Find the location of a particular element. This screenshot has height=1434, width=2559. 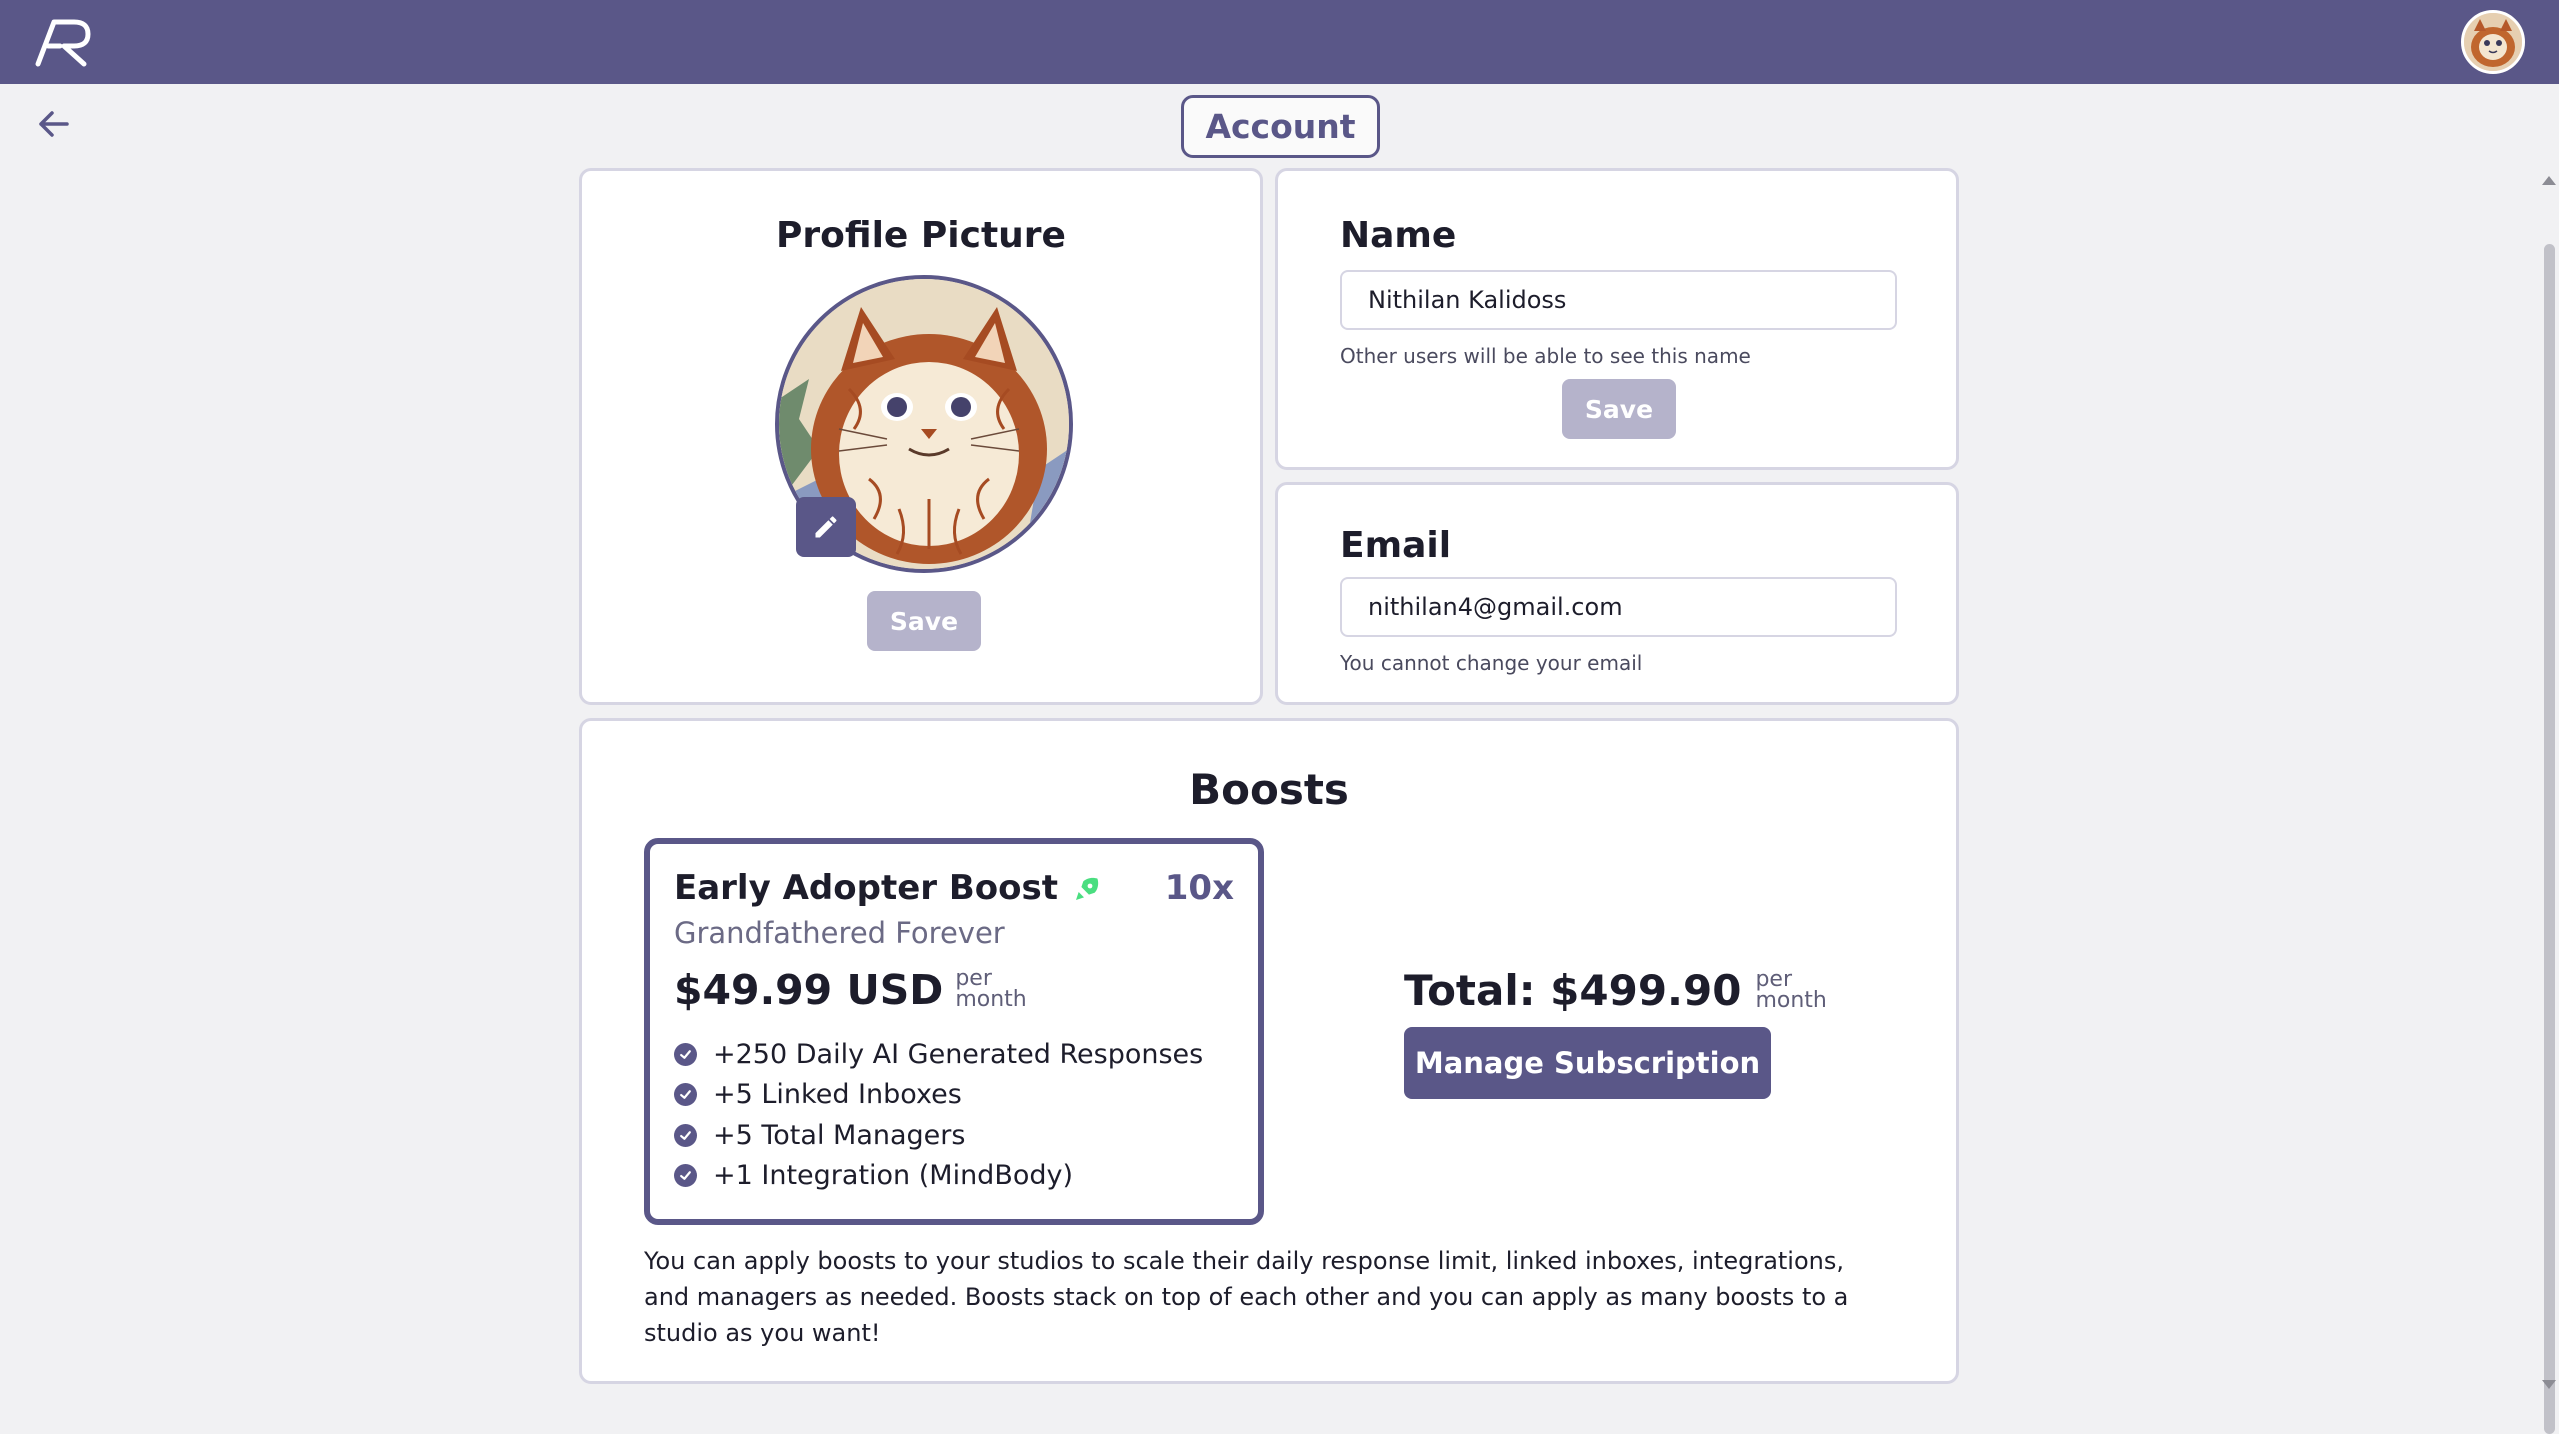

back-arrow-icon is located at coordinates (54, 124).